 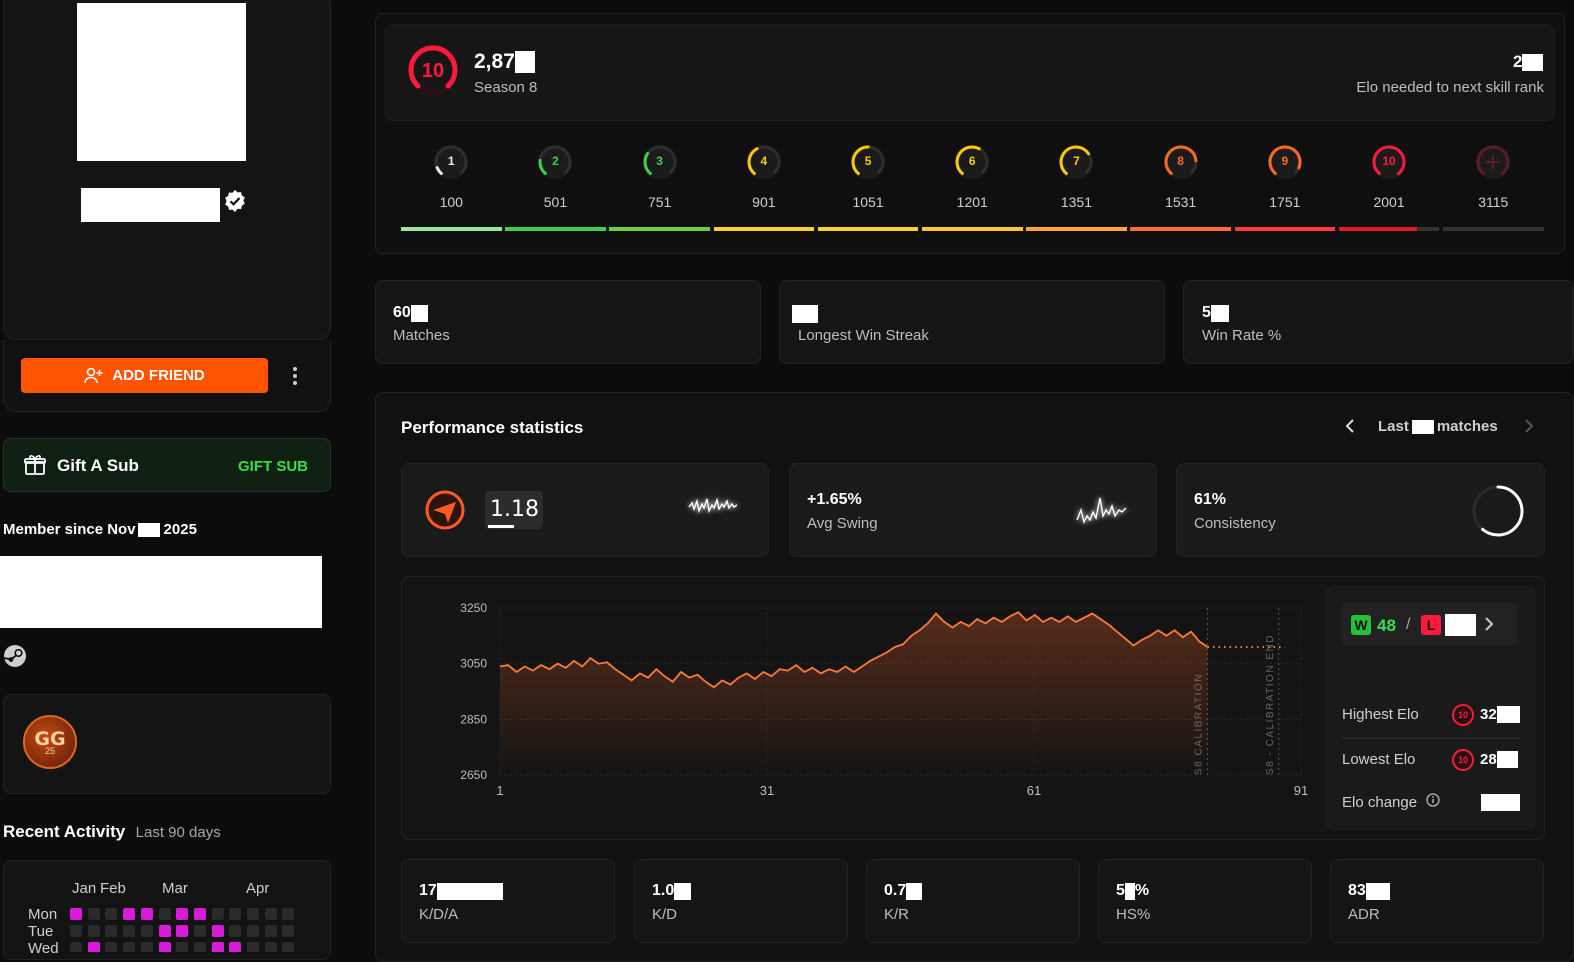 I want to click on skill-level-9-elo: 1751, so click(x=1285, y=202).